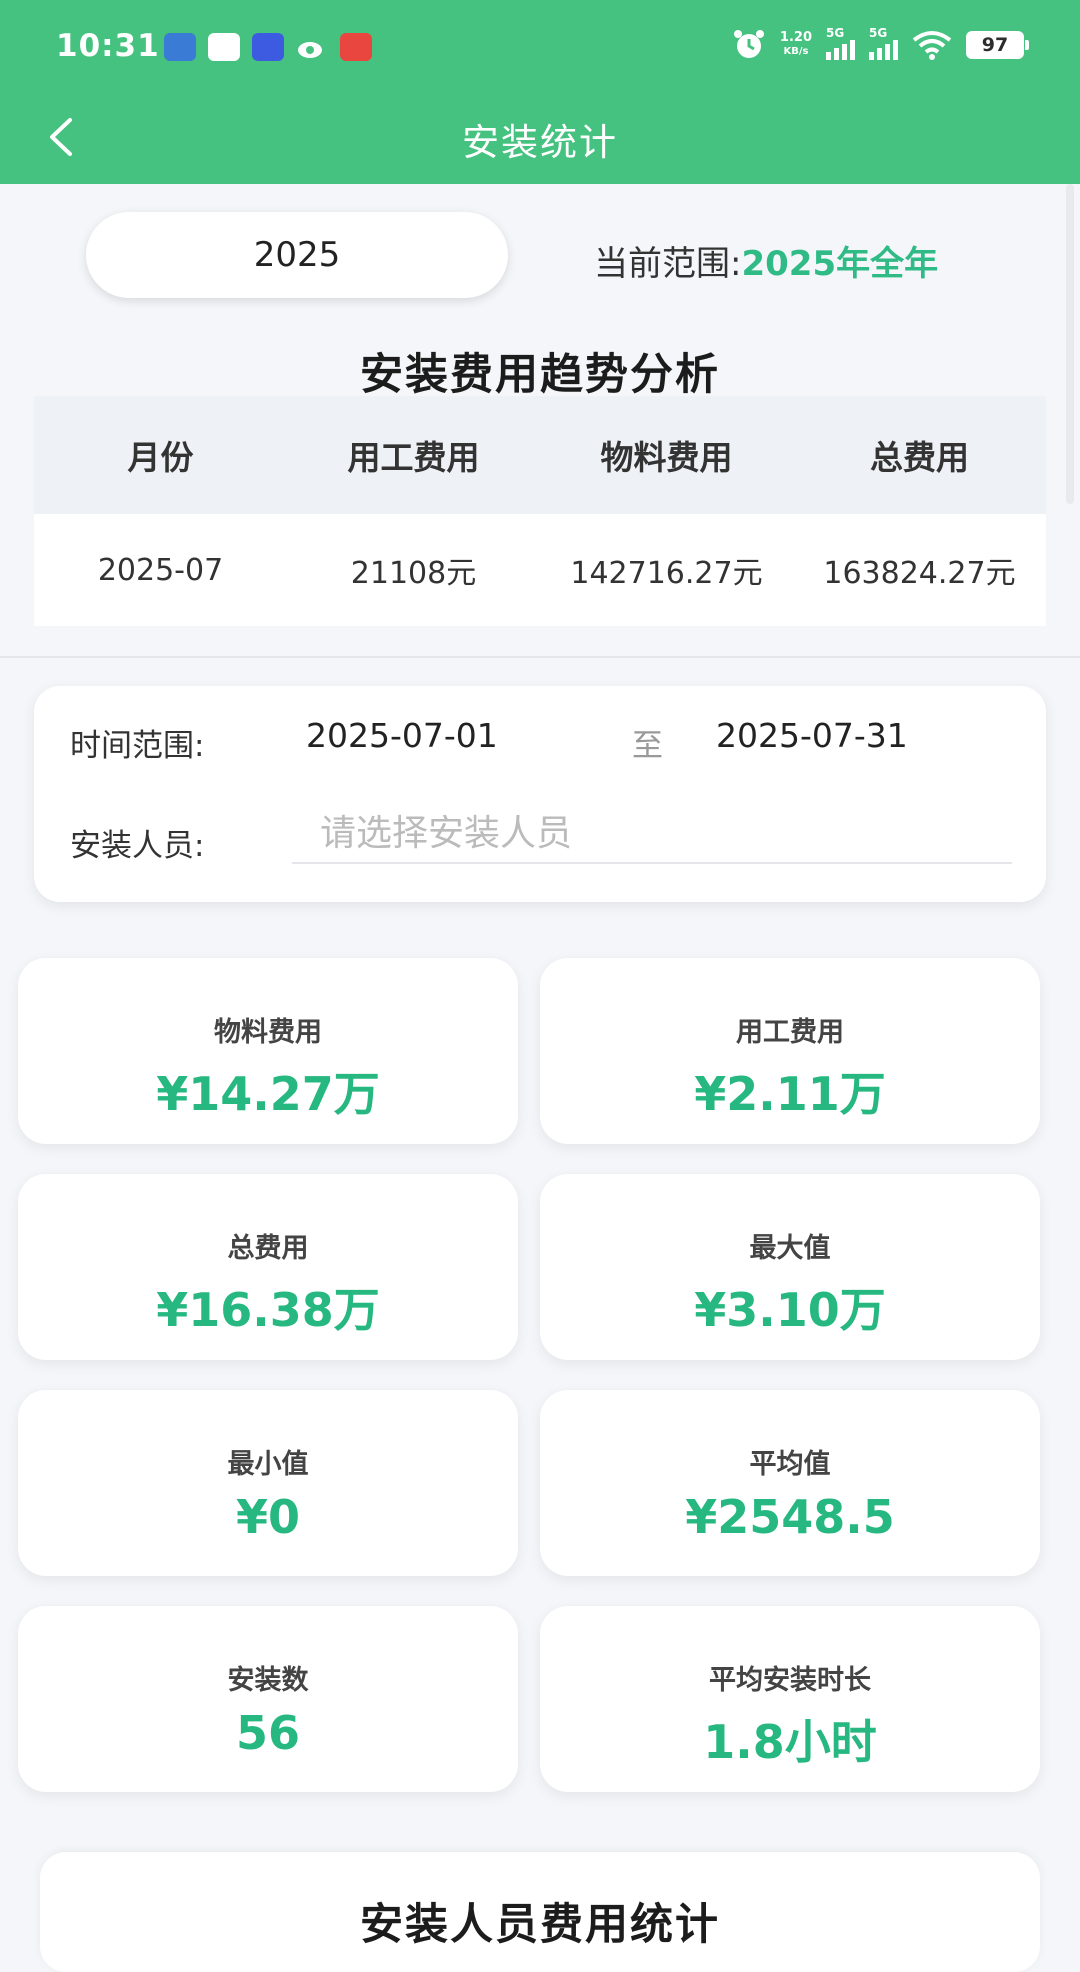 This screenshot has height=1972, width=1080. Describe the element at coordinates (268, 1094) in the screenshot. I see `stat-value: ¥14.27万` at that location.